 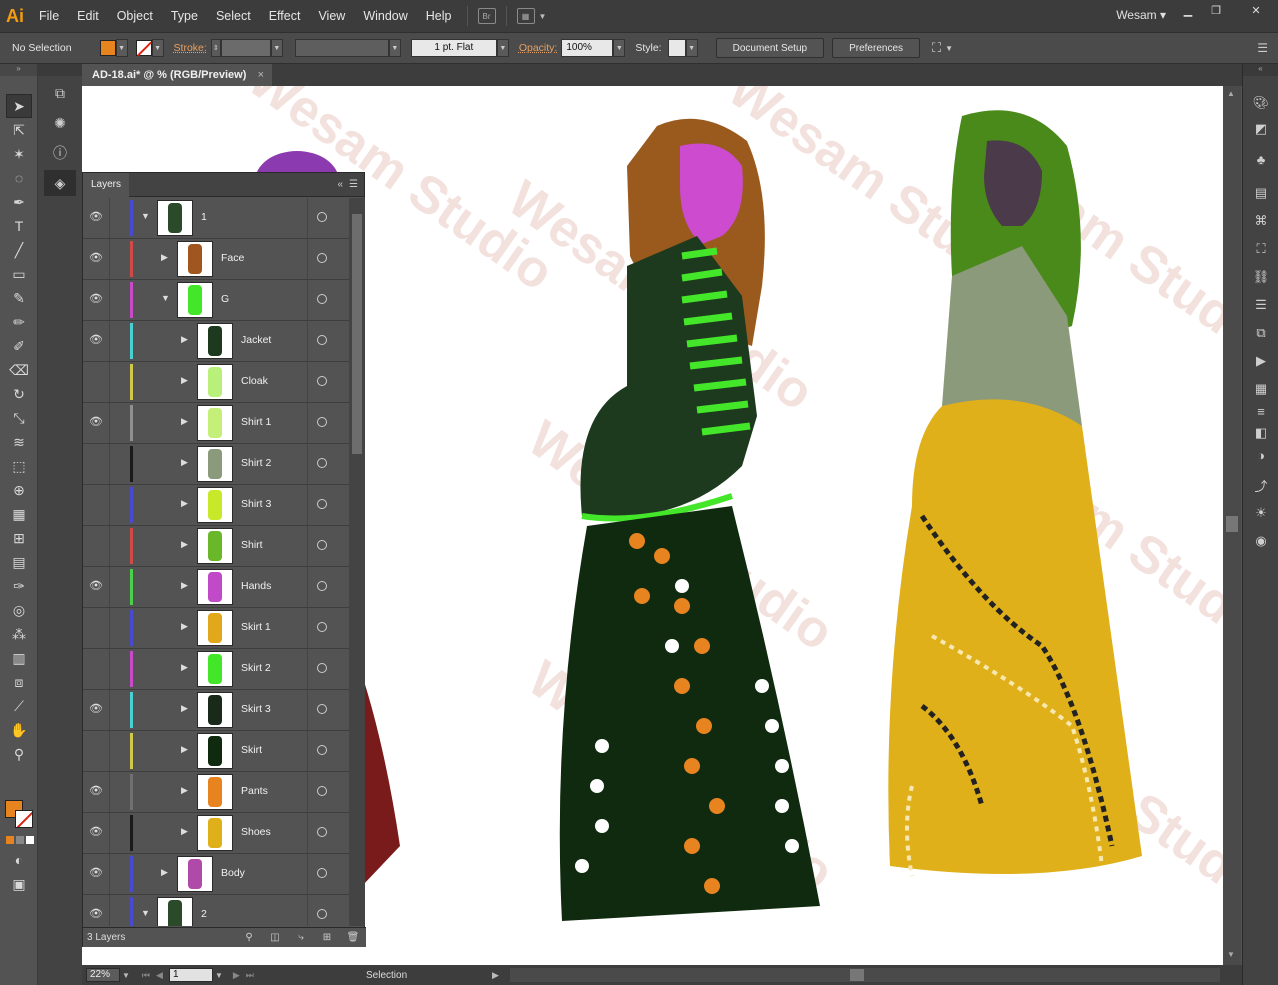 What do you see at coordinates (495, 975) in the screenshot?
I see `status-menu-icon: ▶` at bounding box center [495, 975].